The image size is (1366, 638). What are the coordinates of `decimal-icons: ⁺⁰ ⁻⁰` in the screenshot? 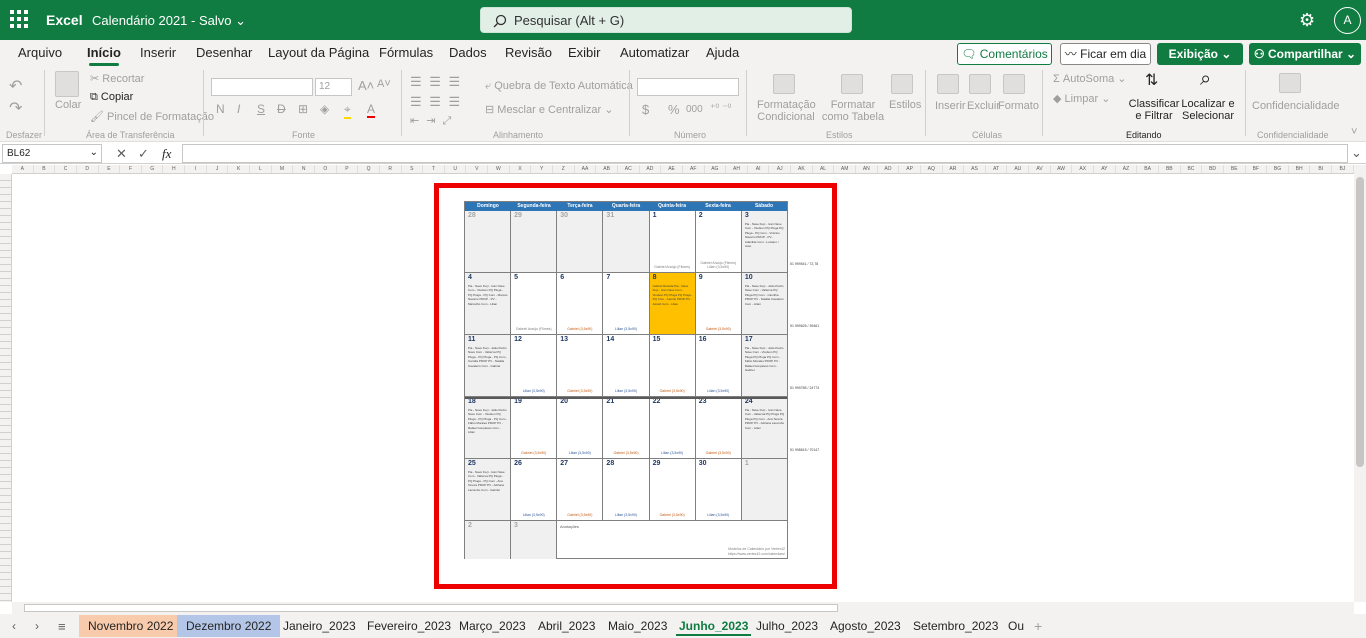 It's located at (720, 108).